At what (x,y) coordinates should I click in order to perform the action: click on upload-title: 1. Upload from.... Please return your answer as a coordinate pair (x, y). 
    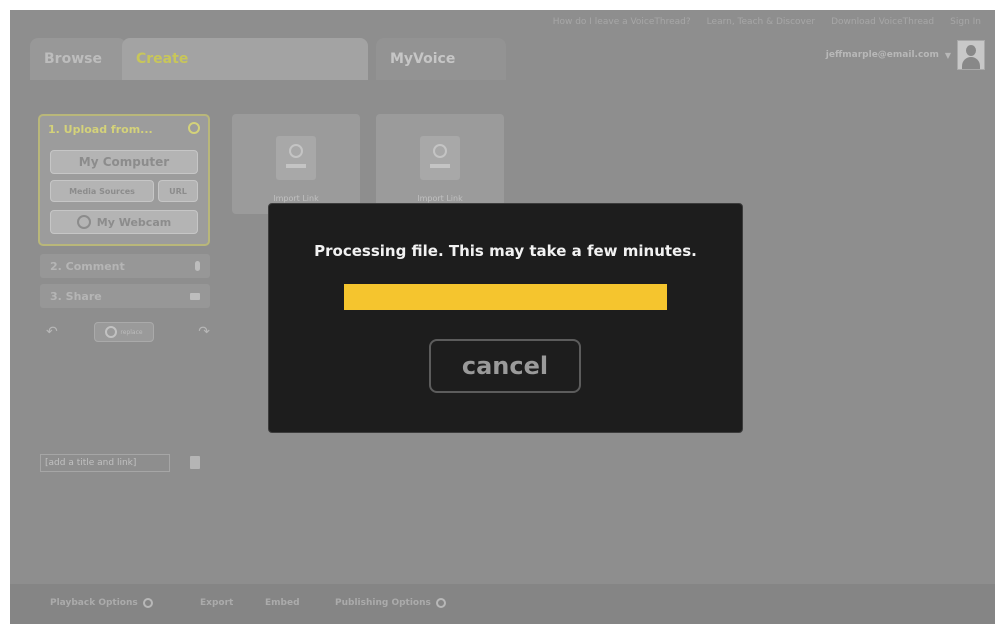
    Looking at the image, I should click on (100, 129).